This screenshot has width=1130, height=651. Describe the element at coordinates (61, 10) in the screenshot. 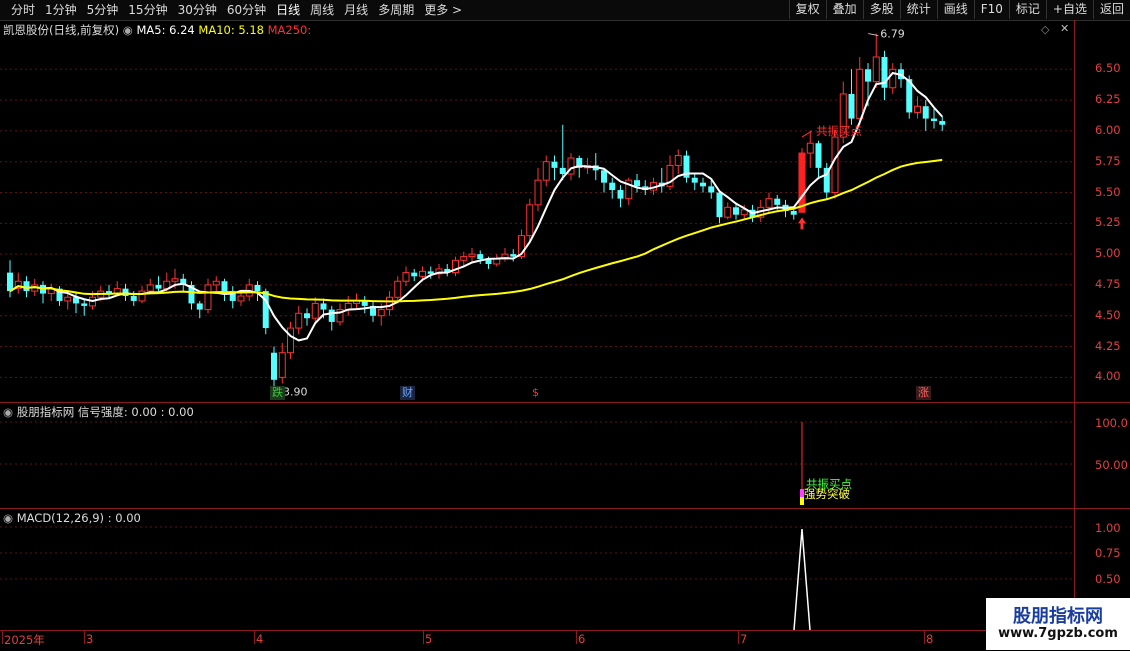

I see `period-tab-1: 1分钟` at that location.